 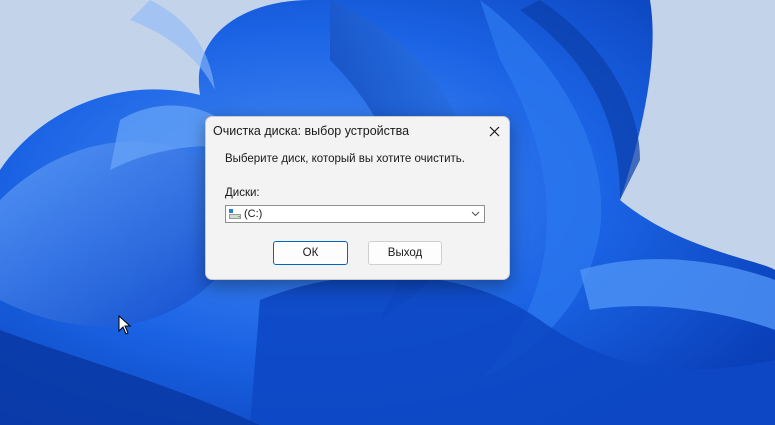 I want to click on mouse-cursor, so click(x=125, y=325).